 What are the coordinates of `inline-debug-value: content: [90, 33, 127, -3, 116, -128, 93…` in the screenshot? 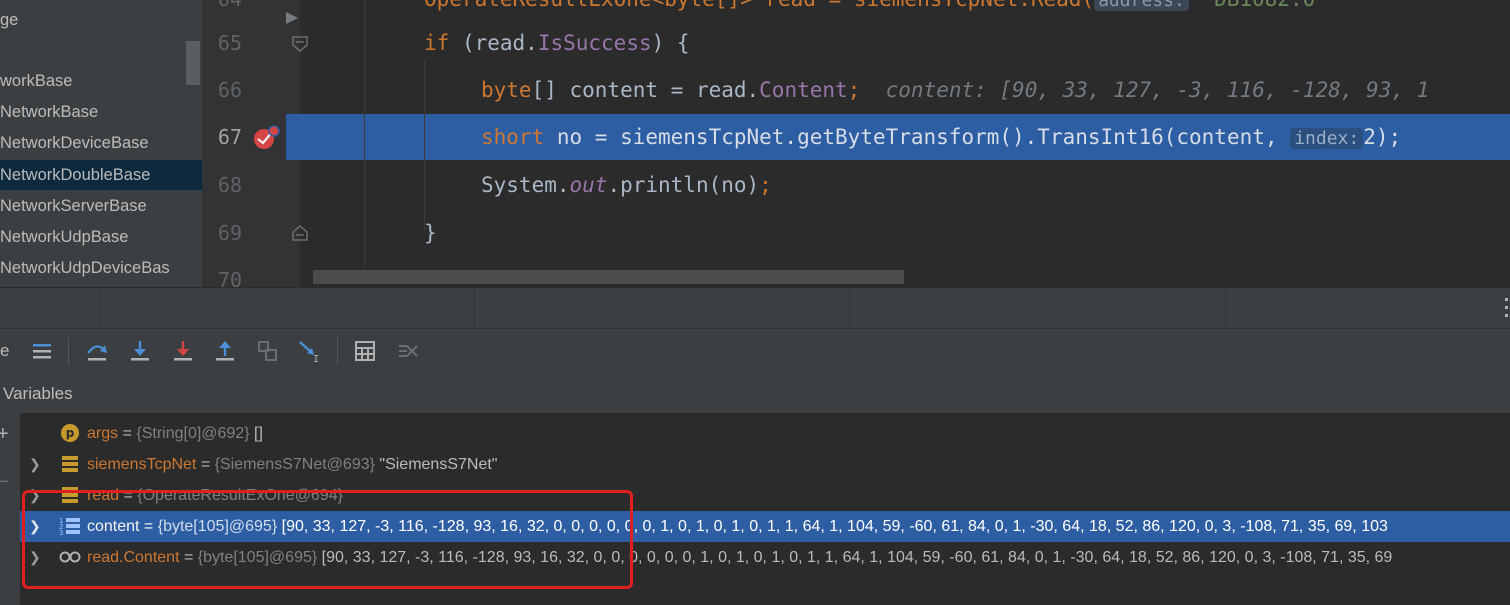 It's located at (1157, 90).